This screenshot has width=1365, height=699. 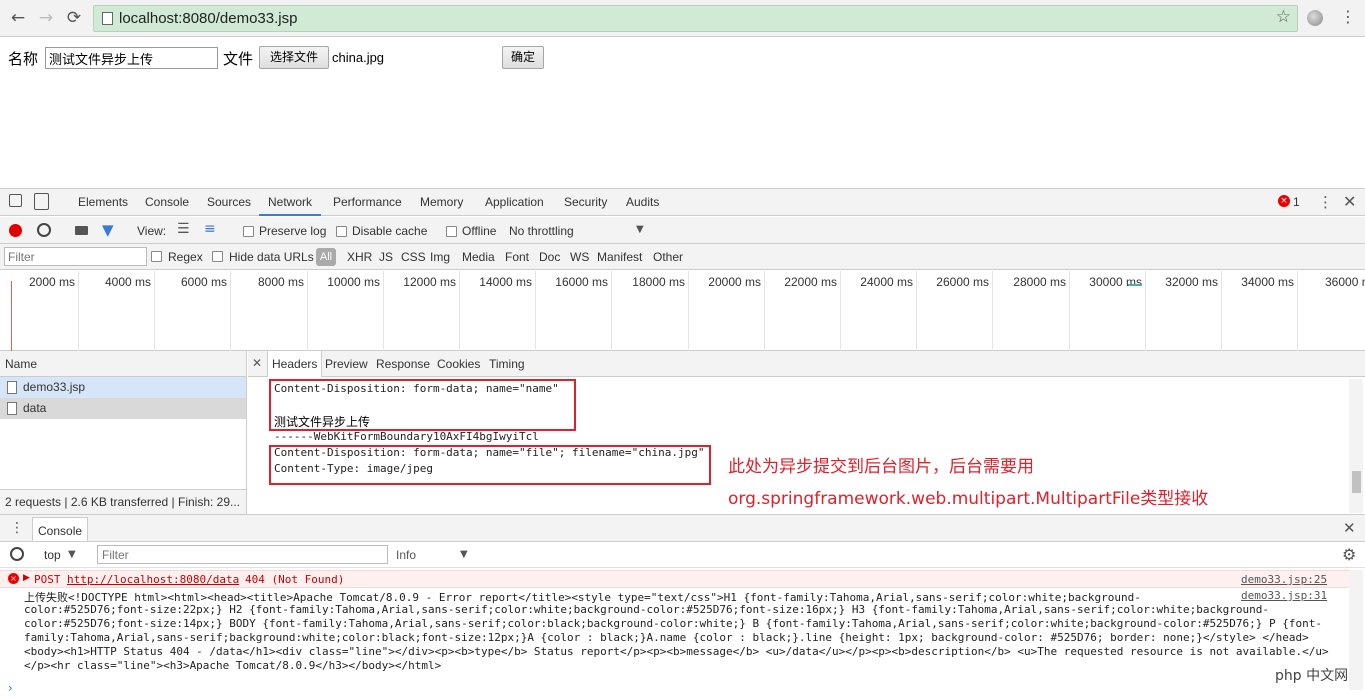 What do you see at coordinates (1349, 528) in the screenshot?
I see `close-drawer-icon: ✕` at bounding box center [1349, 528].